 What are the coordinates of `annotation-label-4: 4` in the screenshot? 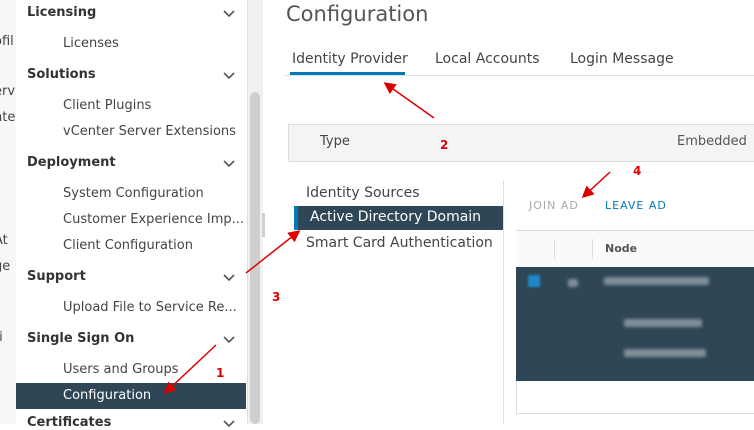 It's located at (637, 171).